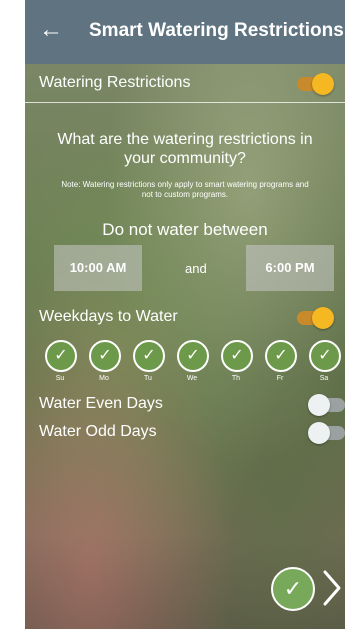 This screenshot has height=629, width=355. I want to click on day-saturday: ✓ Sa, so click(325, 361).